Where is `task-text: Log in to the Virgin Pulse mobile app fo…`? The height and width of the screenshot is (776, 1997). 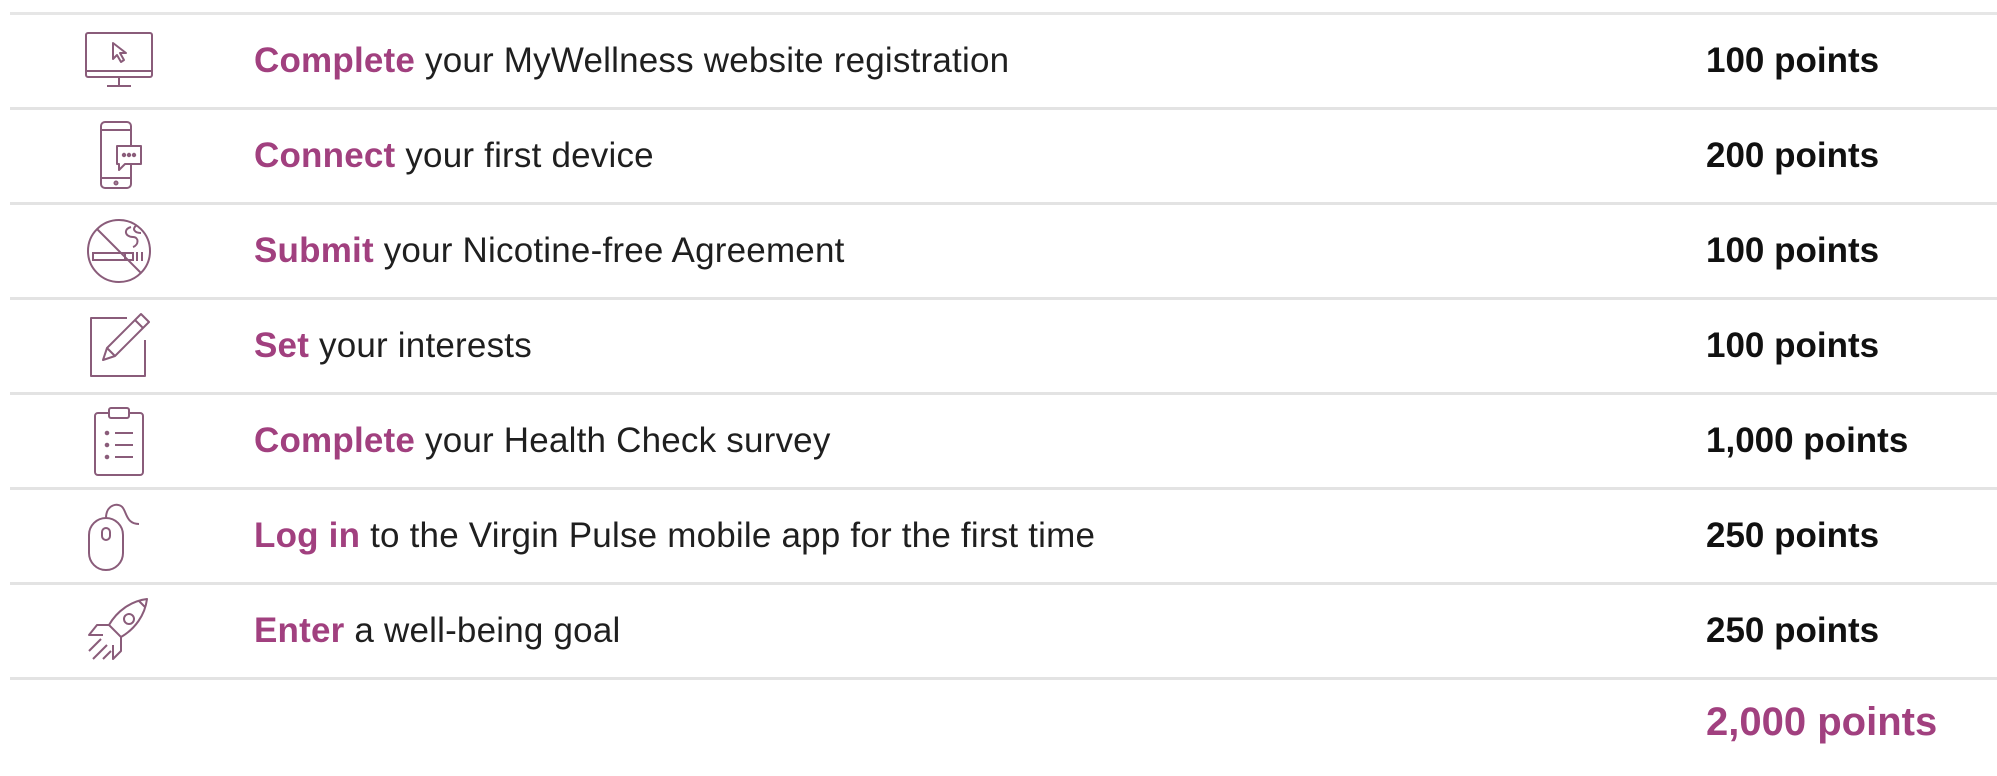 task-text: Log in to the Virgin Pulse mobile app fo… is located at coordinates (674, 536).